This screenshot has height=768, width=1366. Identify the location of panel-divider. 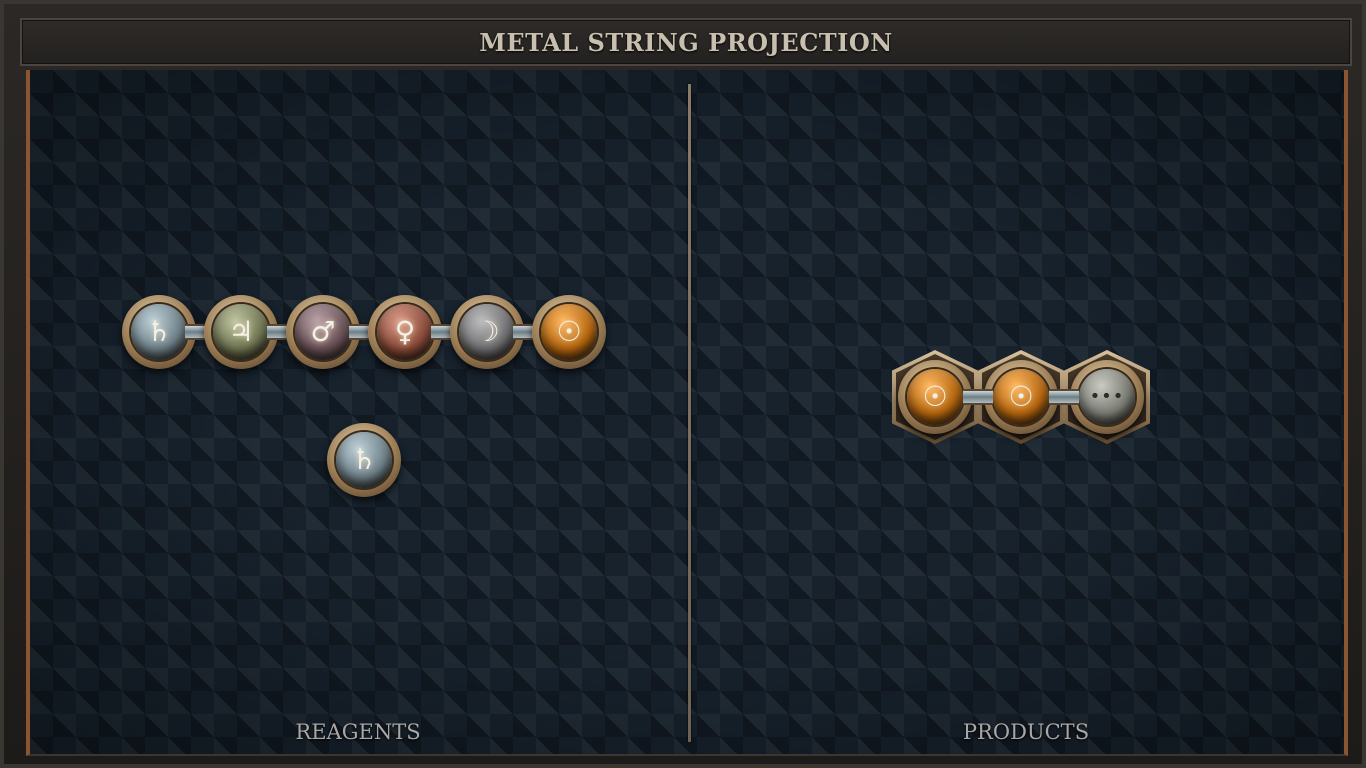
(689, 413).